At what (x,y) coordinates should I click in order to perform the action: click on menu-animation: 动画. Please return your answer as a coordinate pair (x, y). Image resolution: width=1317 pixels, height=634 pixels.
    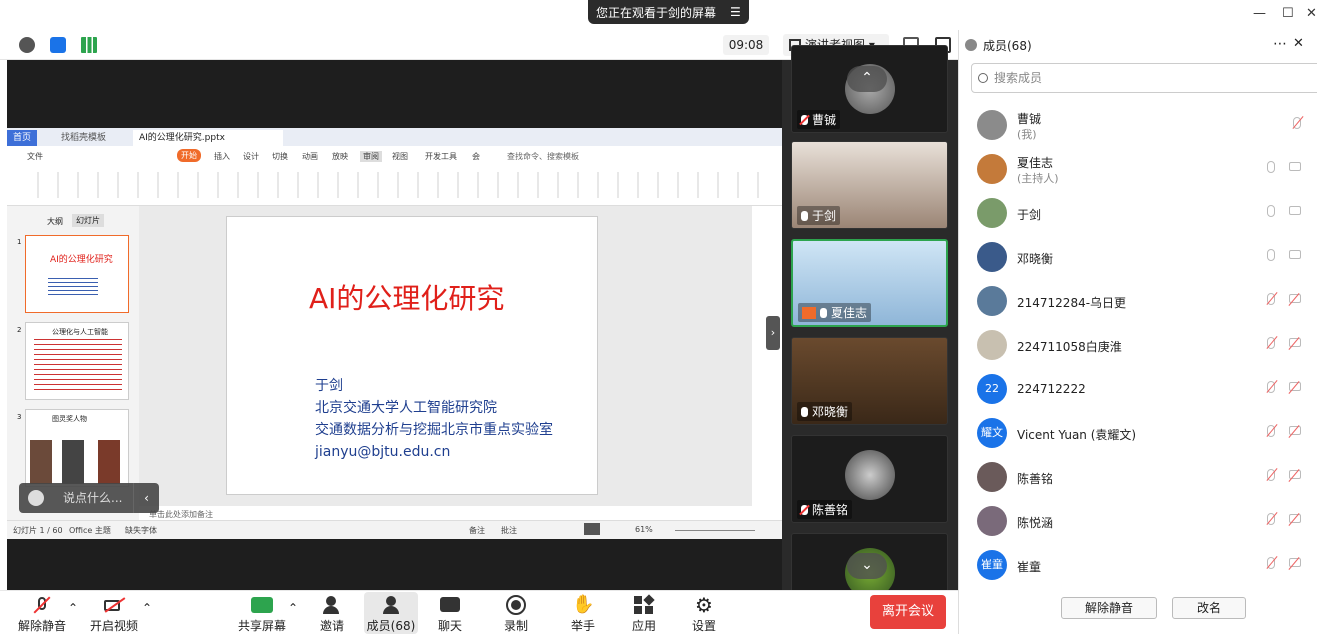
    Looking at the image, I should click on (310, 156).